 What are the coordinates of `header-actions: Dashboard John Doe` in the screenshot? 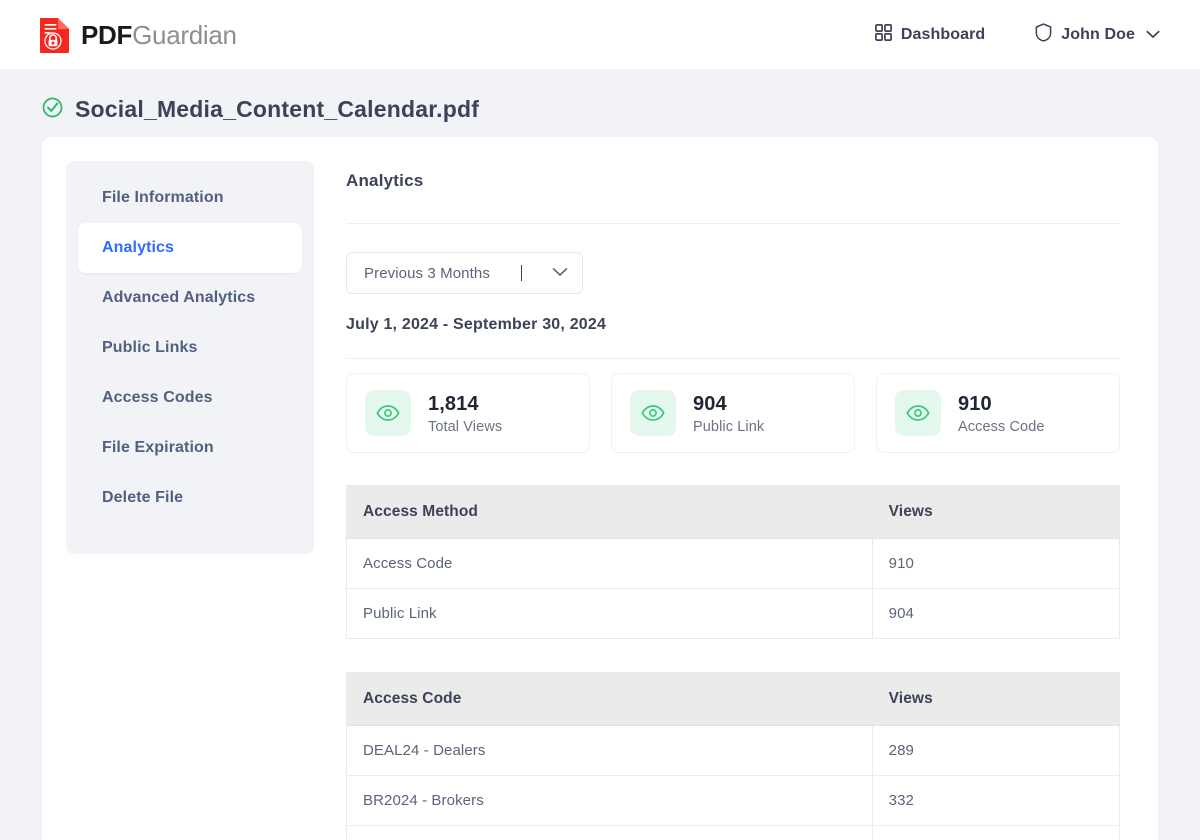 It's located at (1017, 34).